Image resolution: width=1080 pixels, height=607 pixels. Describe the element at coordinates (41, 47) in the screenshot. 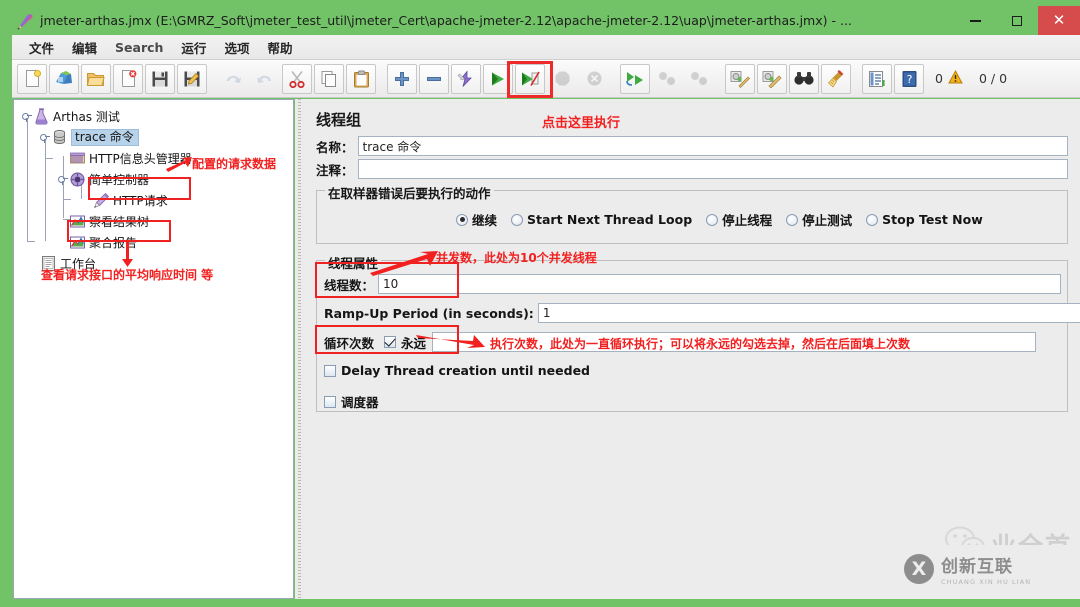

I see `menu-file: 文件` at that location.